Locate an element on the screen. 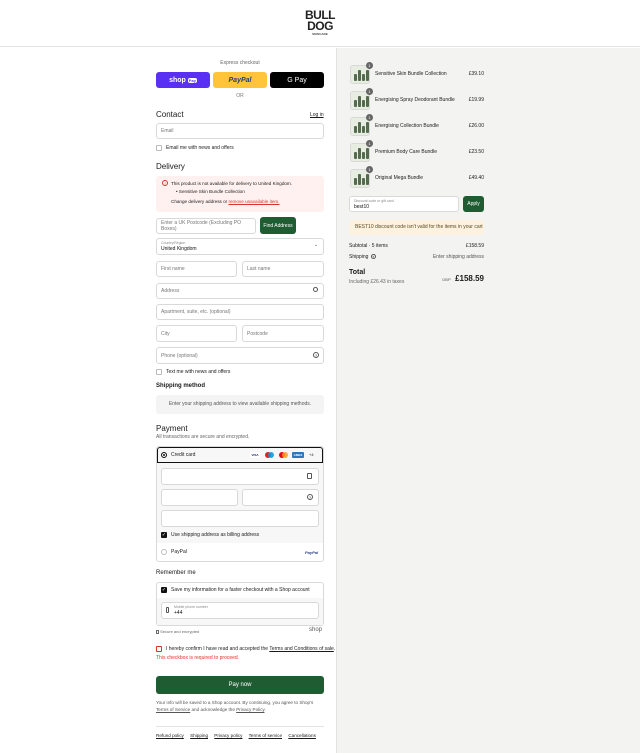 The height and width of the screenshot is (753, 640). total-value-row: GBP £158.59 is located at coordinates (452, 277).